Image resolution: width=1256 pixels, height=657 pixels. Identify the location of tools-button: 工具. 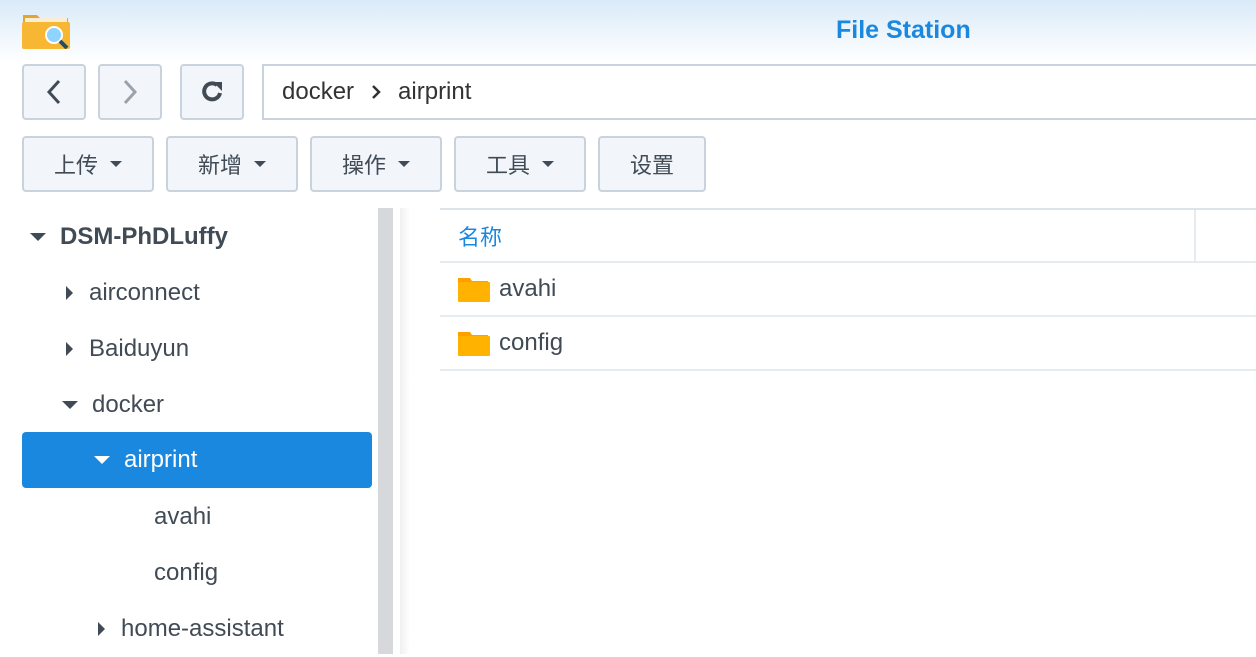
(520, 164).